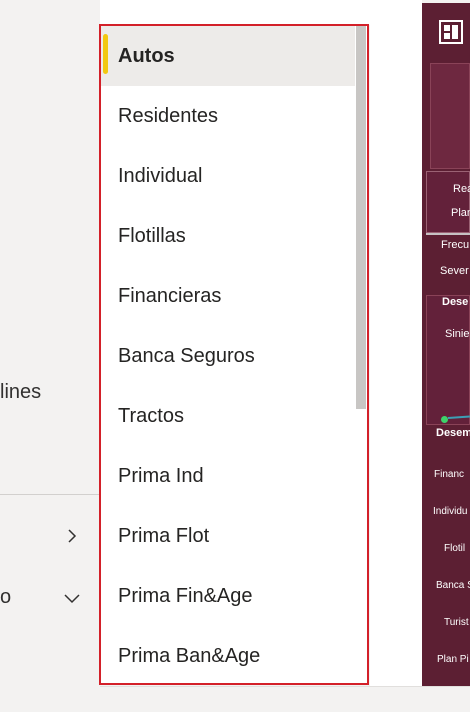  Describe the element at coordinates (285, 699) in the screenshot. I see `bottom-strip` at that location.